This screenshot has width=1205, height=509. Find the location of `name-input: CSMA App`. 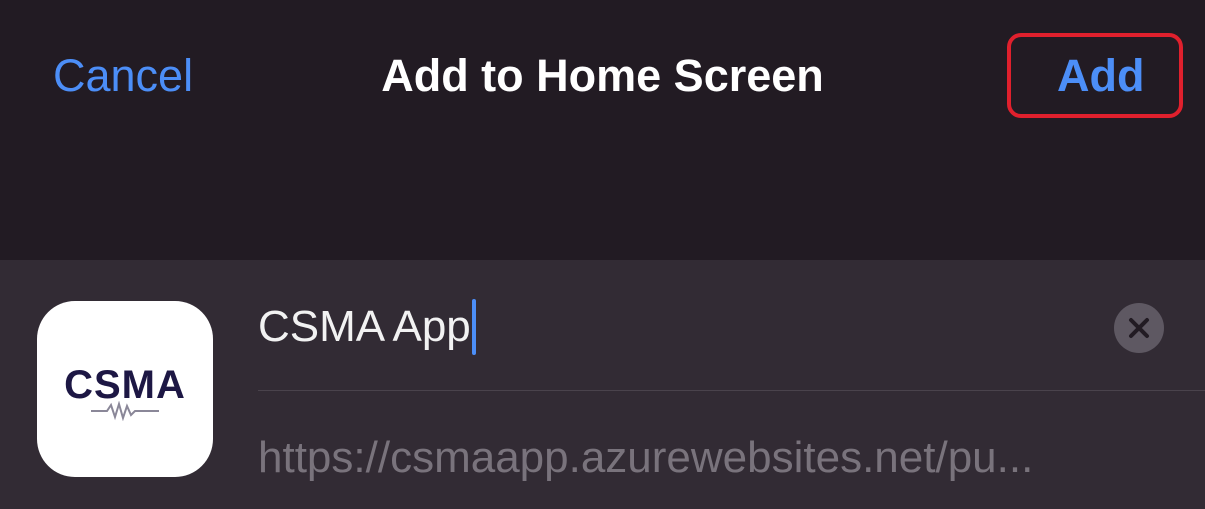

name-input: CSMA App is located at coordinates (367, 327).